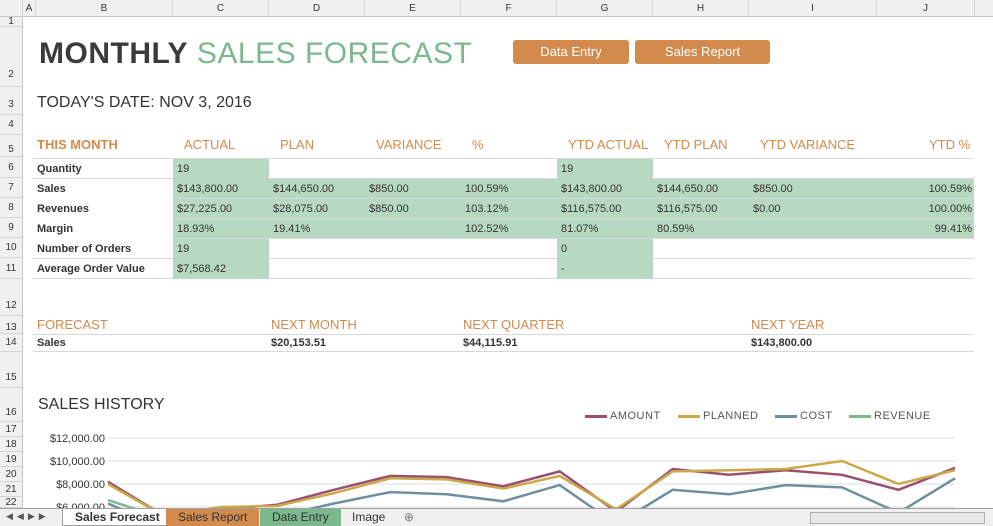  Describe the element at coordinates (11, 248) in the screenshot. I see `row-header: 10` at that location.